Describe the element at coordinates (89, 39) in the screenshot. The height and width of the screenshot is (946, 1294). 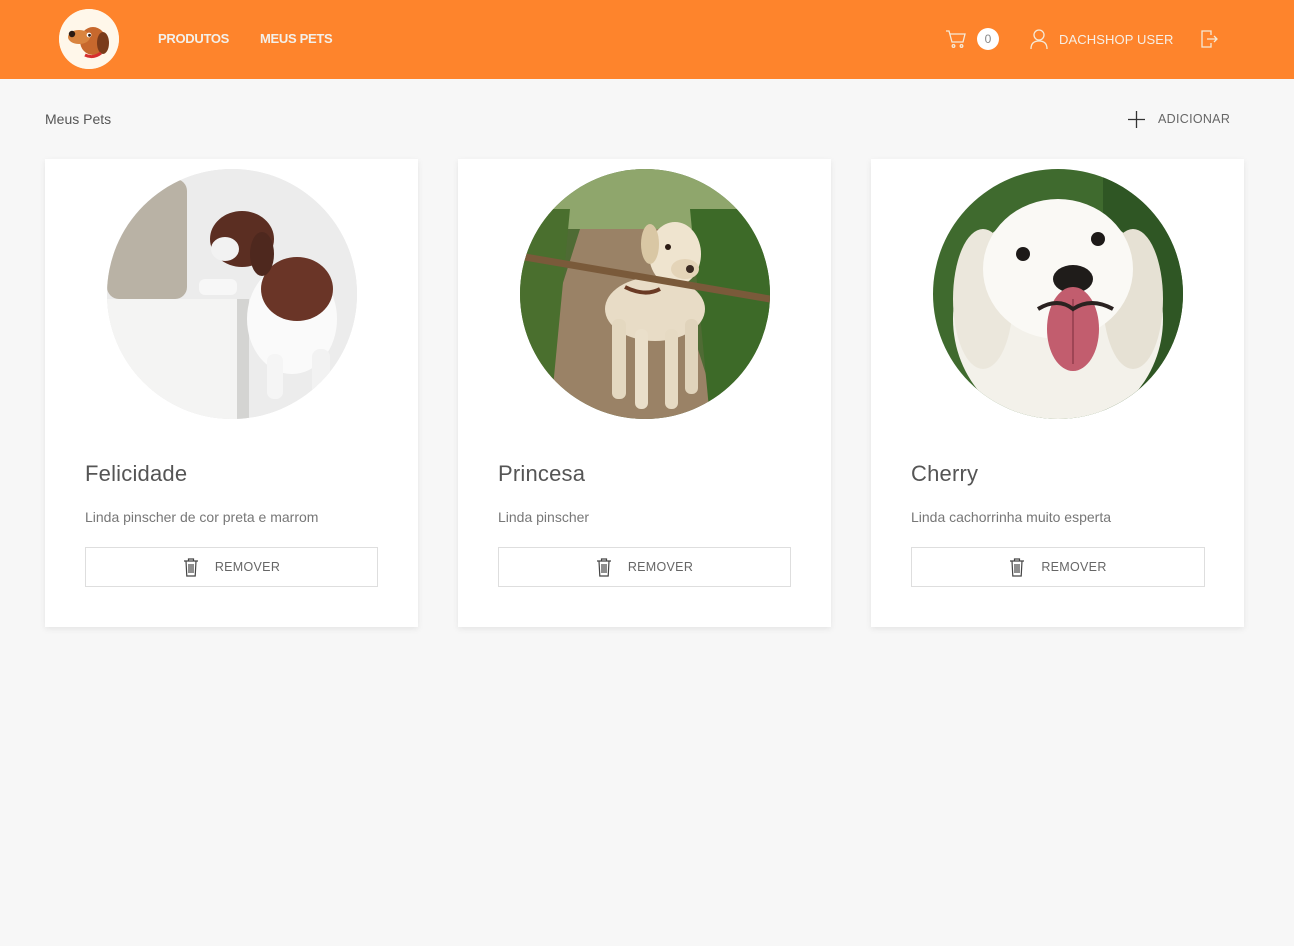
I see `dachshund-logo-icon` at that location.